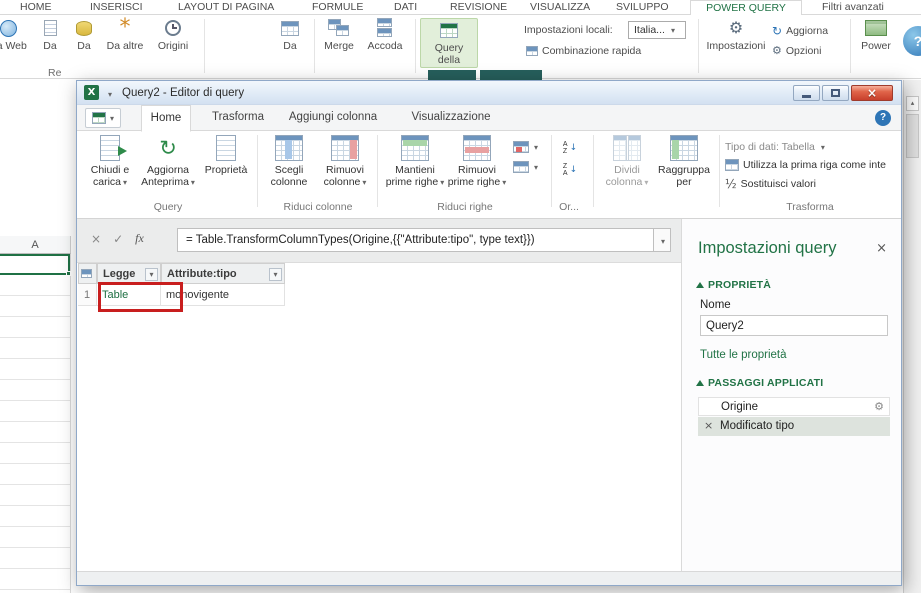  Describe the element at coordinates (806, 93) in the screenshot. I see `minimize-button` at that location.